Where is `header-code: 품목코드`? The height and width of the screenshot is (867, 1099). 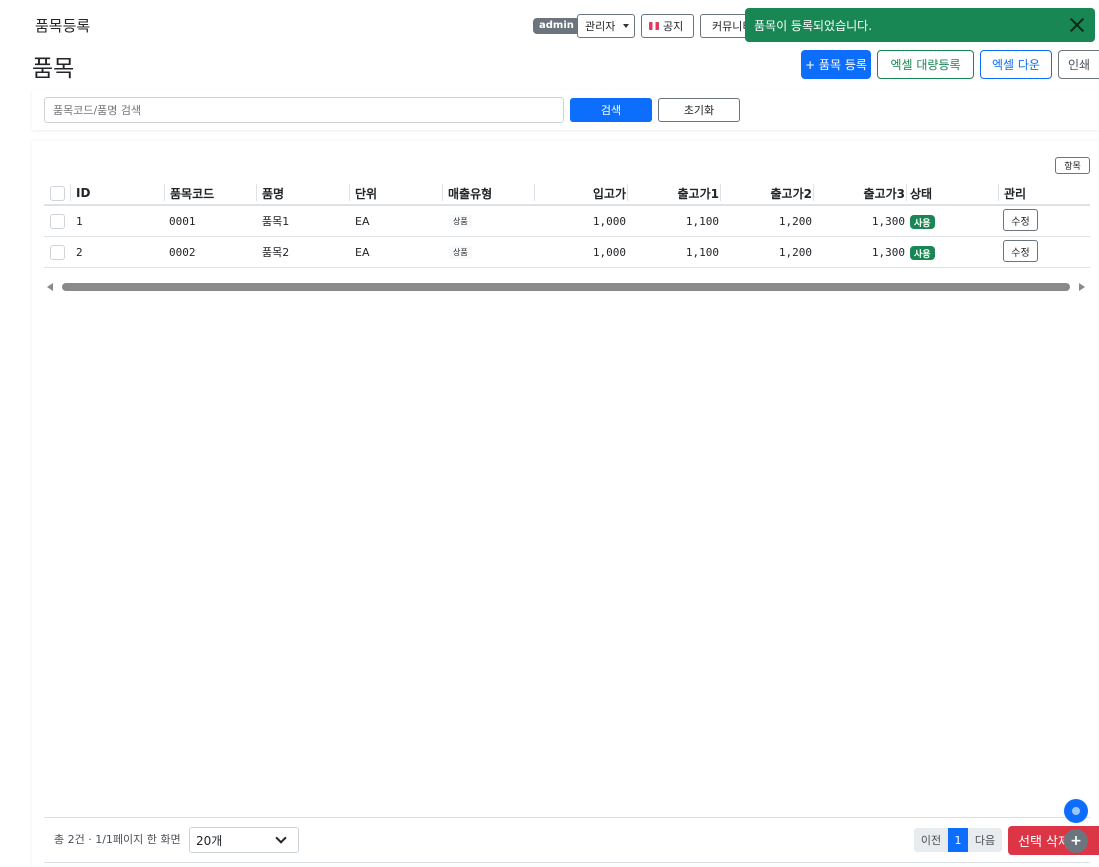 header-code: 품목코드 is located at coordinates (192, 193).